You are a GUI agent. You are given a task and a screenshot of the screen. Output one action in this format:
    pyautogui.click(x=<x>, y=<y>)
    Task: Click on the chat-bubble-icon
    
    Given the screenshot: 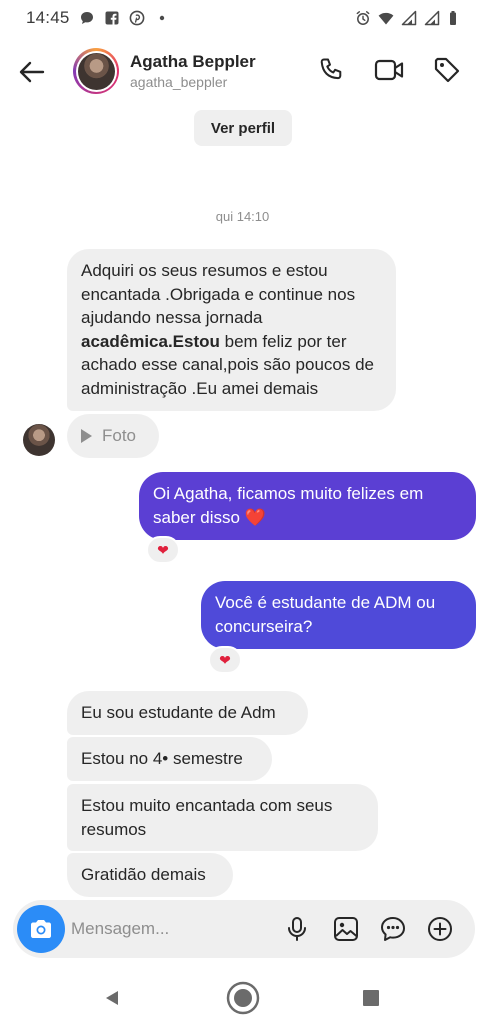 What is the action you would take?
    pyautogui.click(x=87, y=18)
    